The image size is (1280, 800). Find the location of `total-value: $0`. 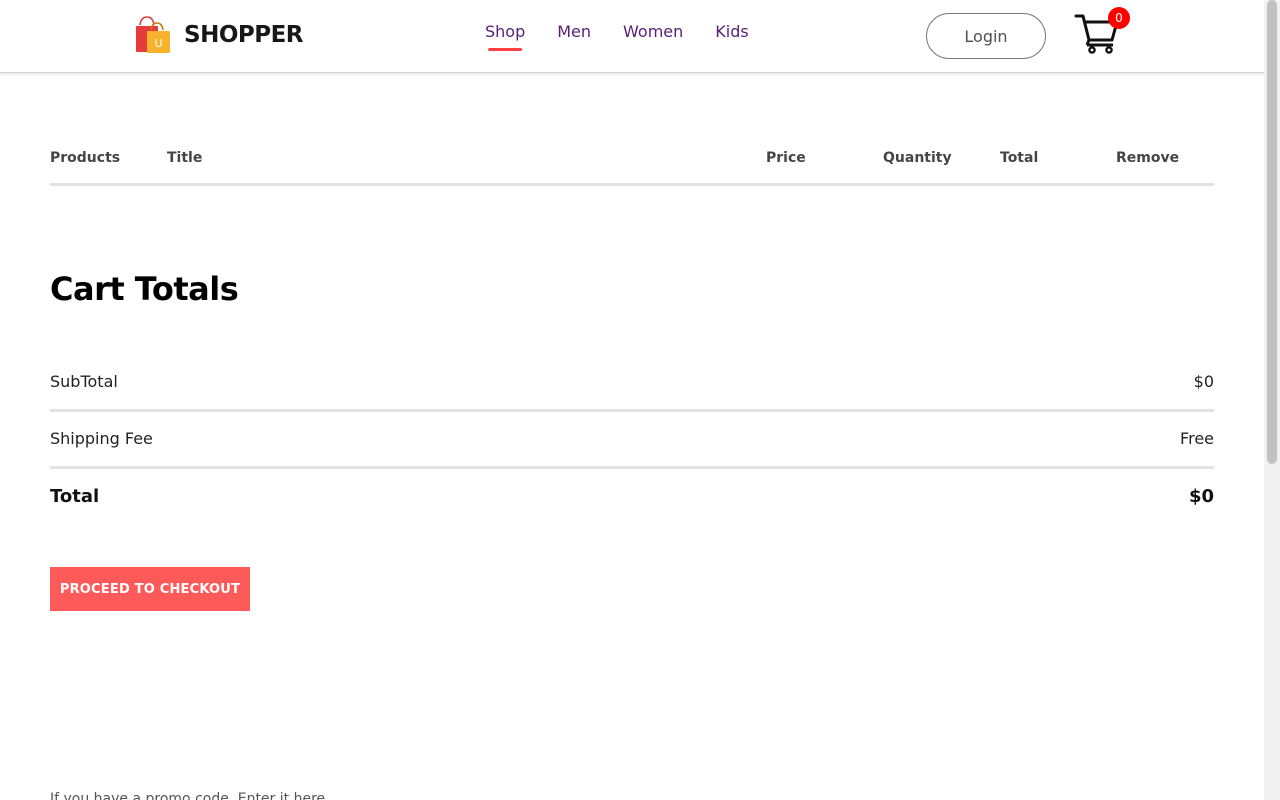

total-value: $0 is located at coordinates (1201, 496).